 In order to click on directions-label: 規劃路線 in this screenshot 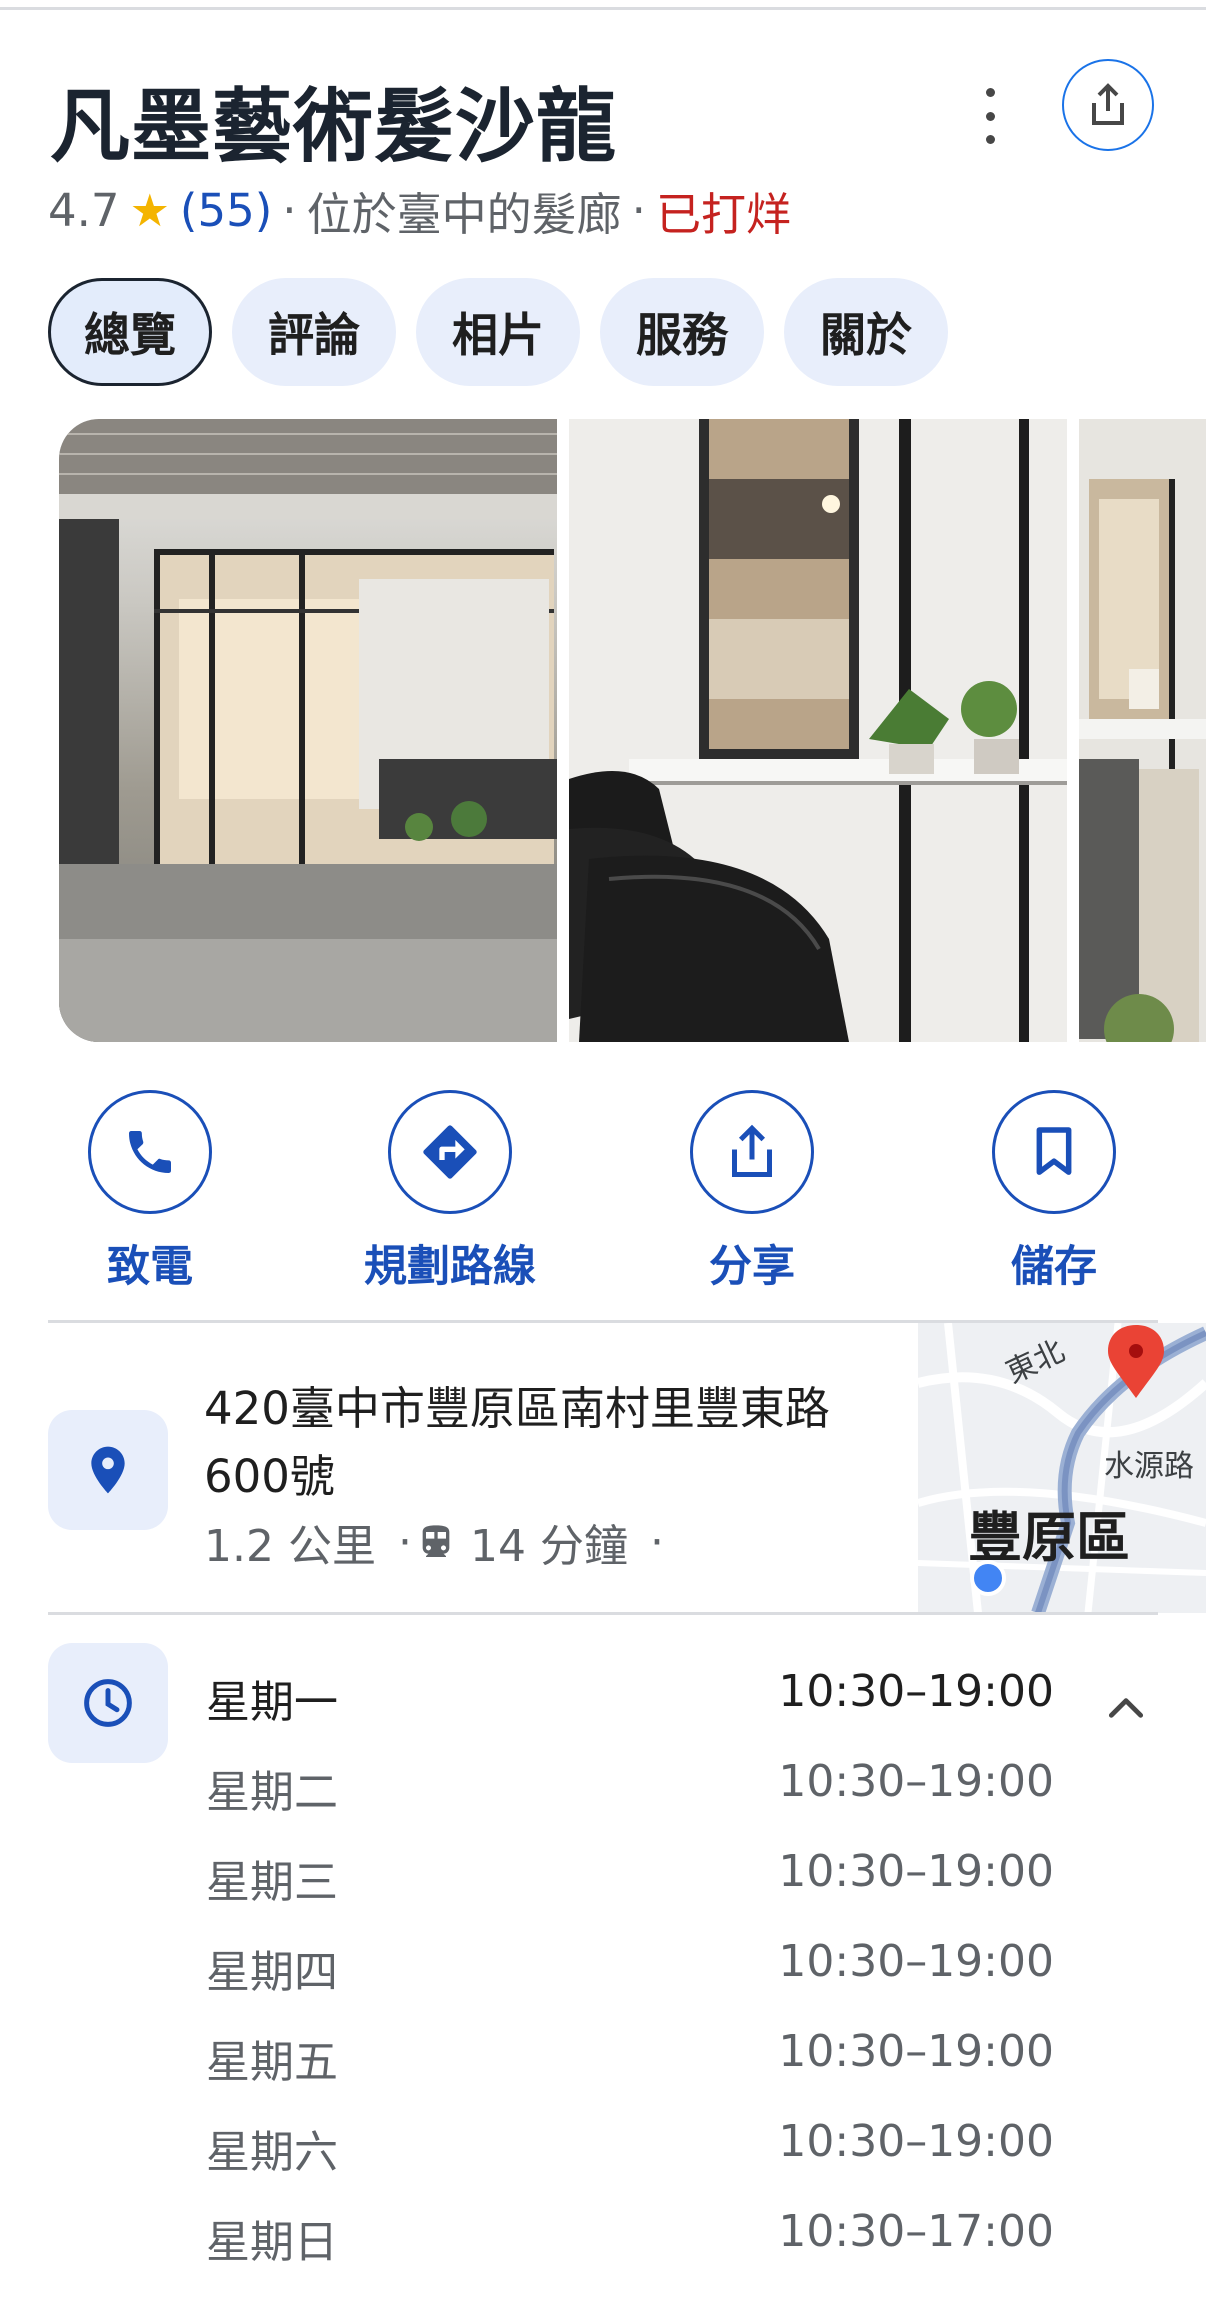, I will do `click(450, 1267)`.